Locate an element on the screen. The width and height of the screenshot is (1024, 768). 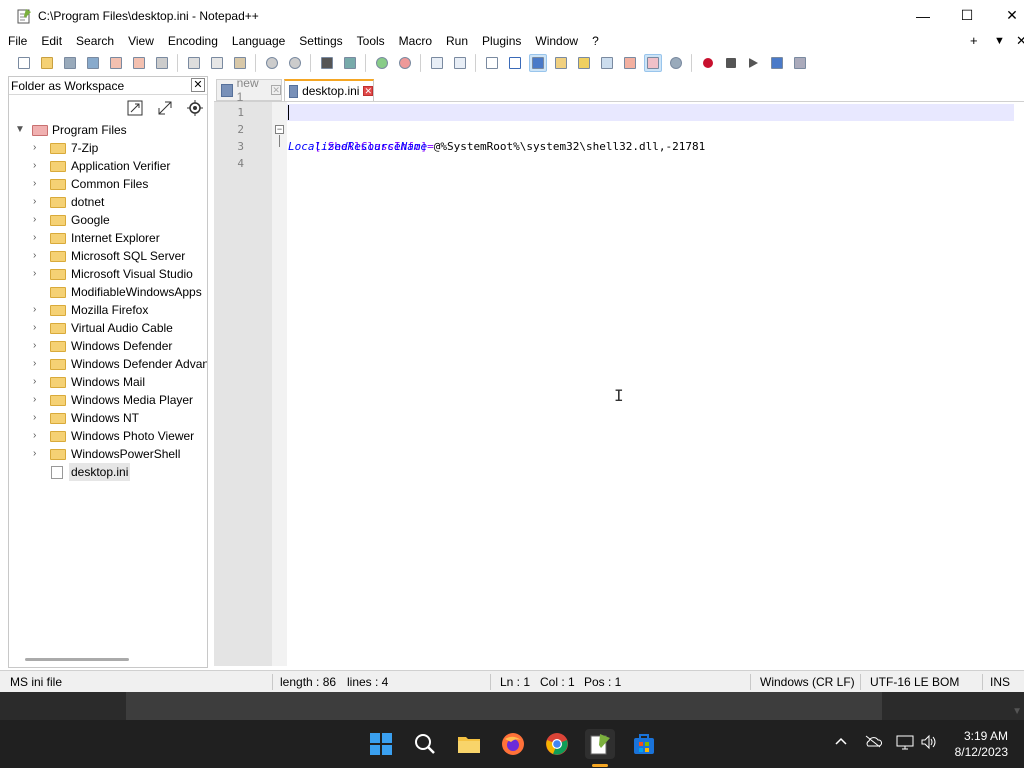
close-button: ✕ is located at coordinates (1006, 15).